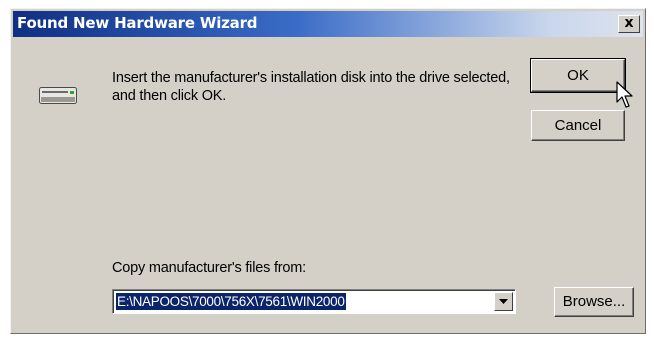 The height and width of the screenshot is (341, 654). I want to click on cancel-button: Cancel, so click(578, 125).